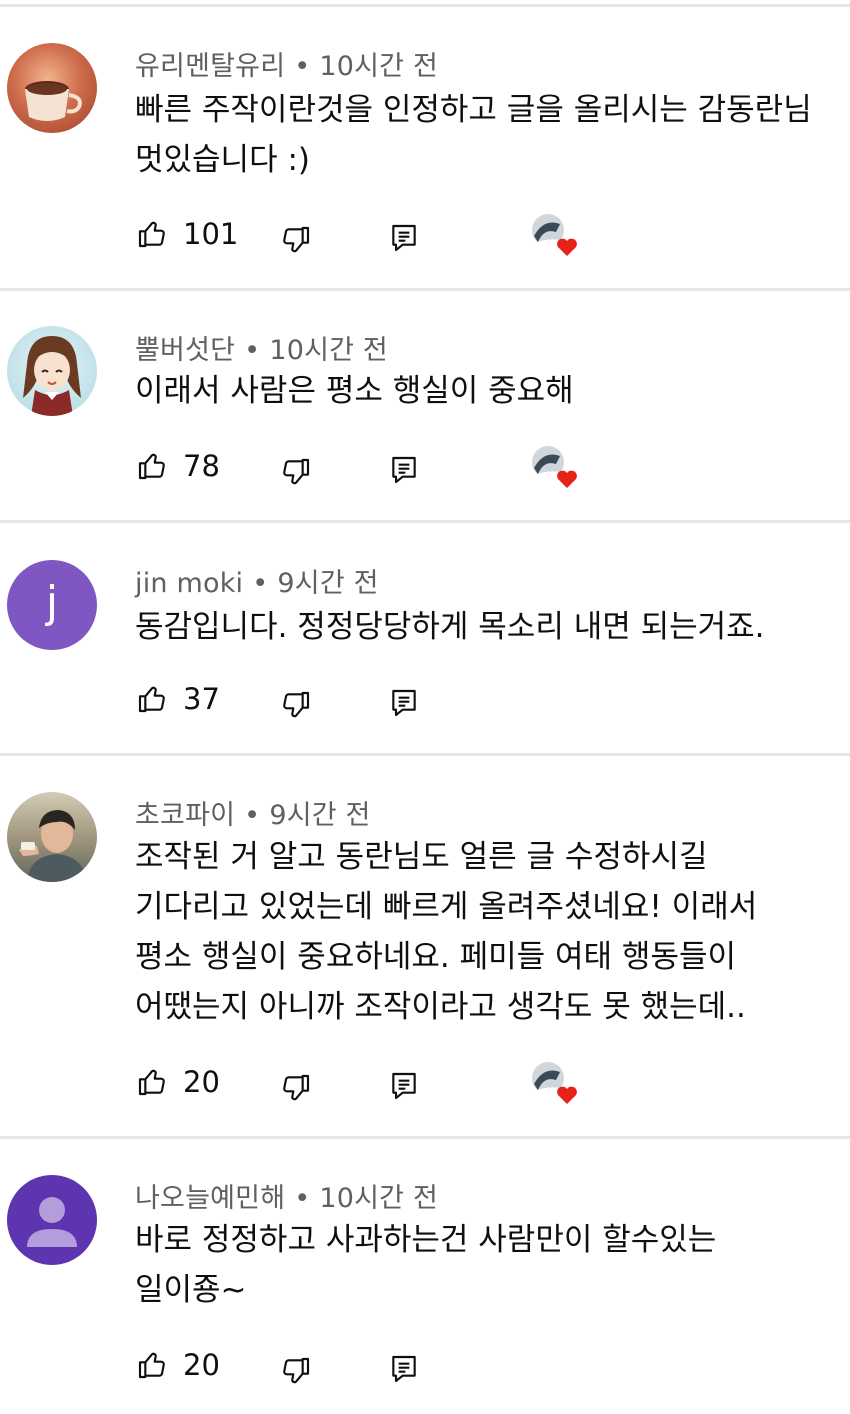  I want to click on comment-text: 이래서 사람은 평소 행실이 중요해, so click(354, 391).